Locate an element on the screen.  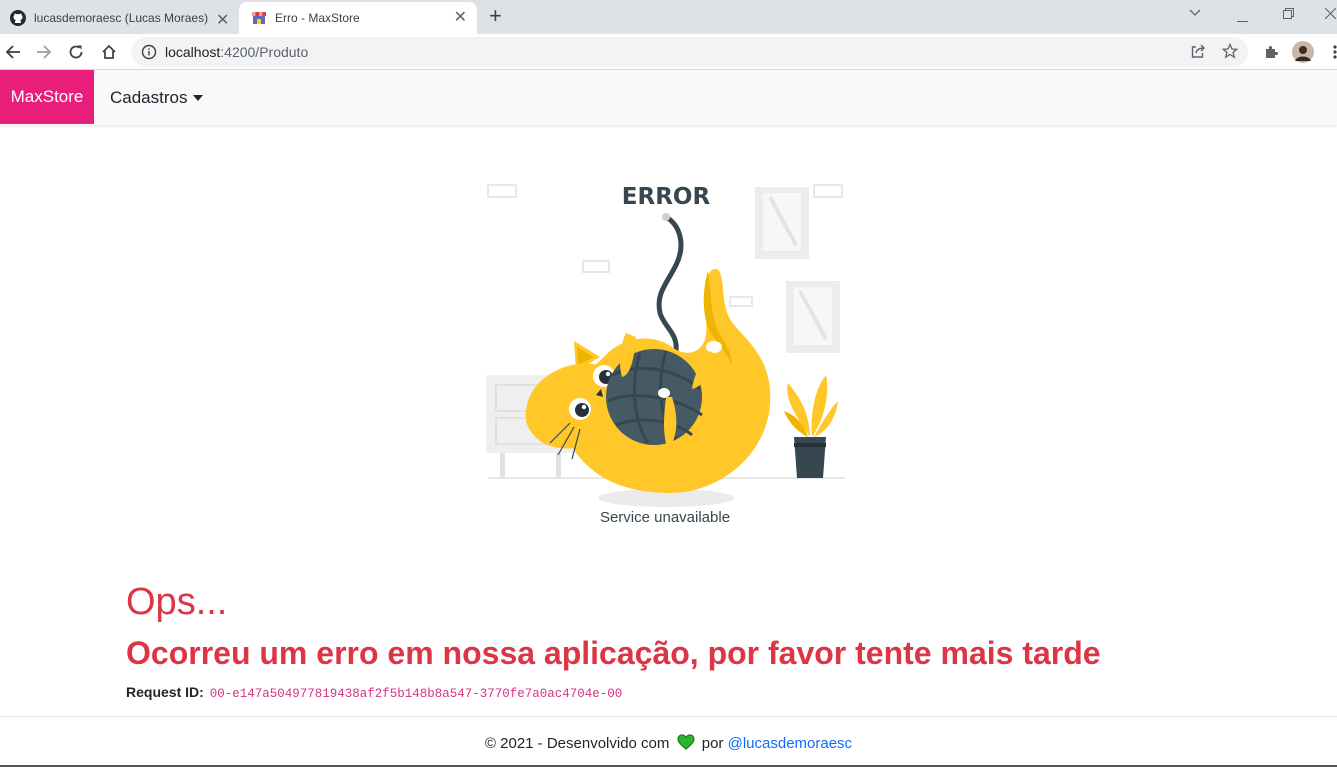
tab-title: Erro - MaxStore is located at coordinates (317, 18).